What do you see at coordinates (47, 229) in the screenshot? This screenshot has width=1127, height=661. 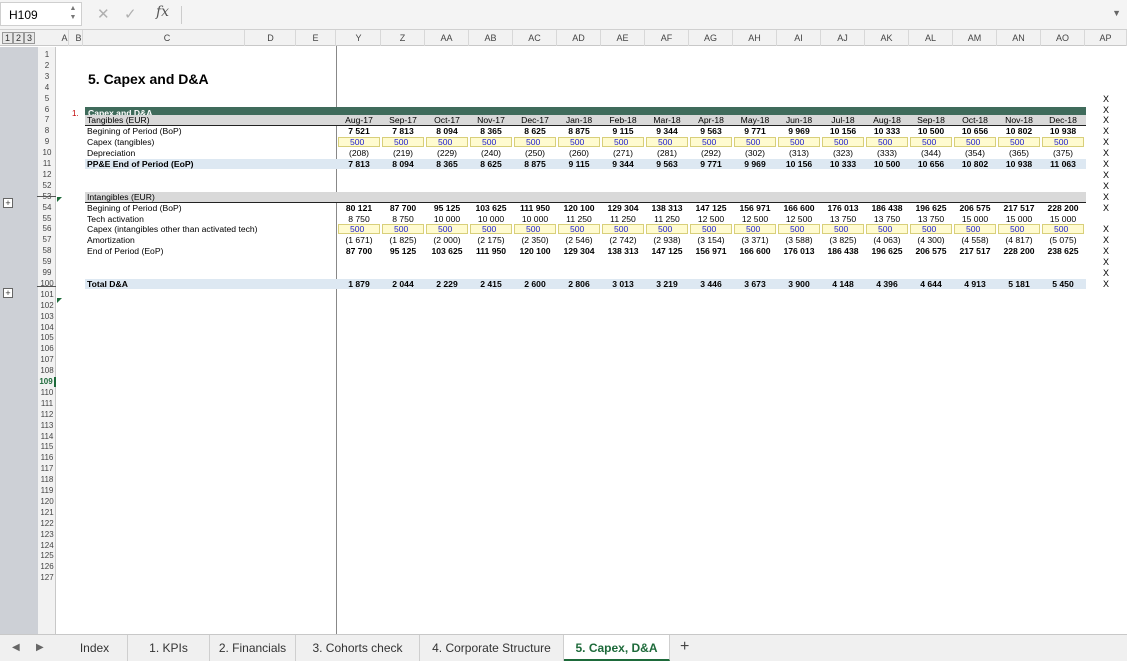 I see `row-header-56: 56` at bounding box center [47, 229].